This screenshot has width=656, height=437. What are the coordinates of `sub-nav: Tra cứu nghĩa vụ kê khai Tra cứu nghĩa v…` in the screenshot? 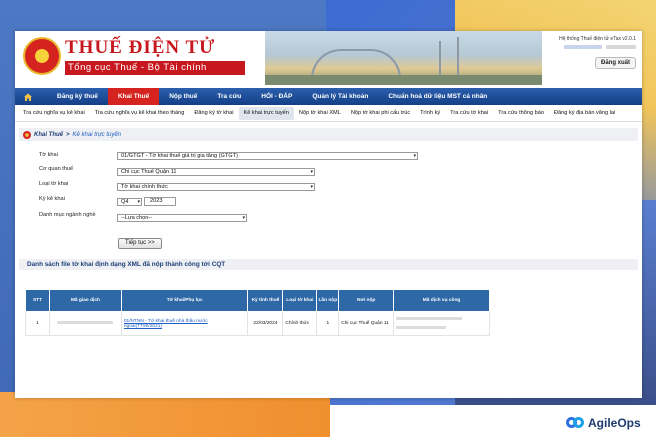 It's located at (328, 113).